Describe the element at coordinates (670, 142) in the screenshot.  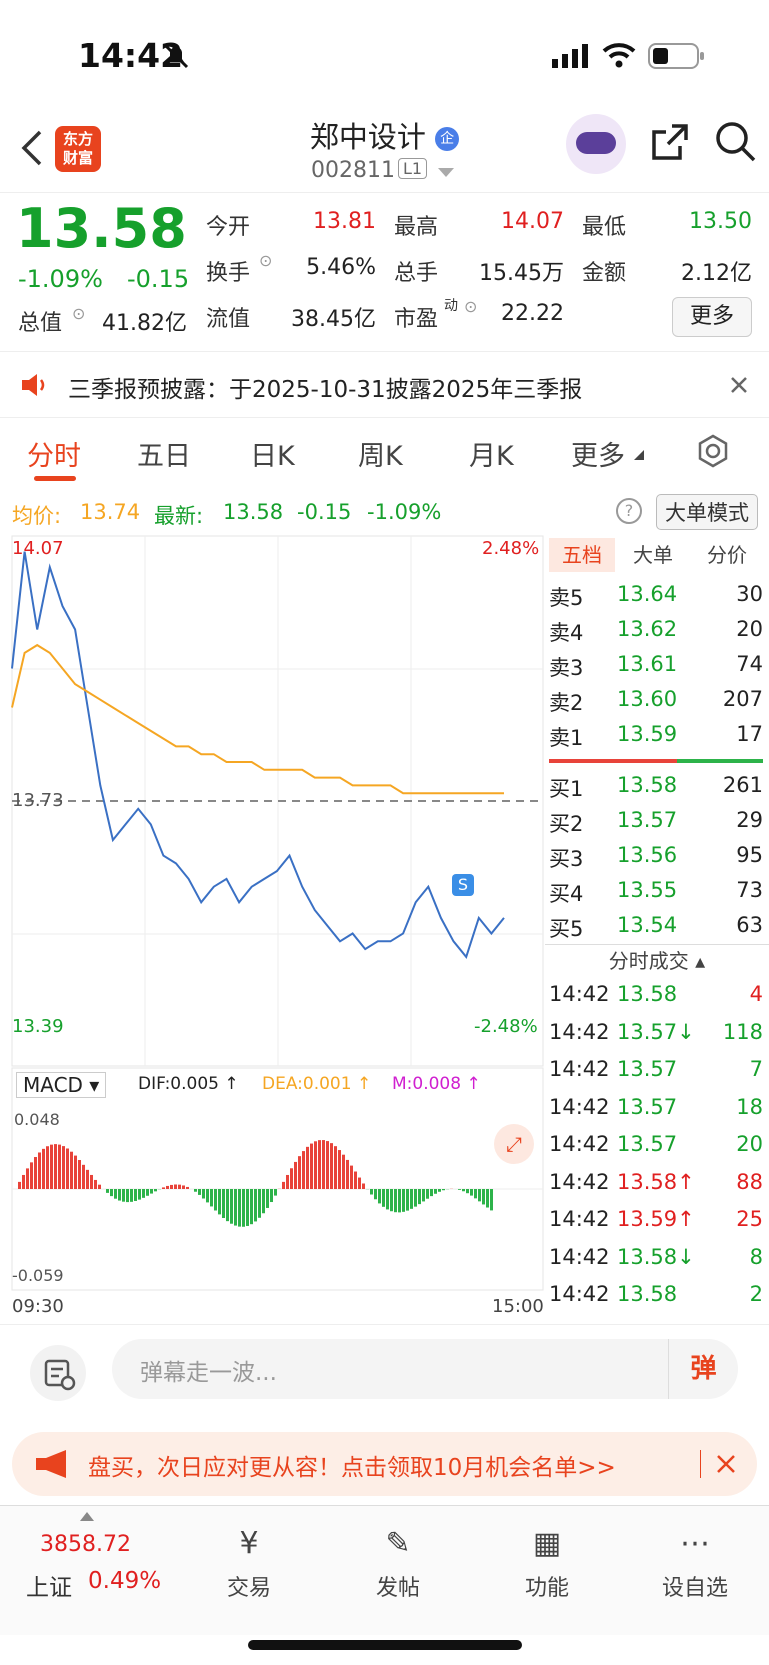
I see `share-icon` at that location.